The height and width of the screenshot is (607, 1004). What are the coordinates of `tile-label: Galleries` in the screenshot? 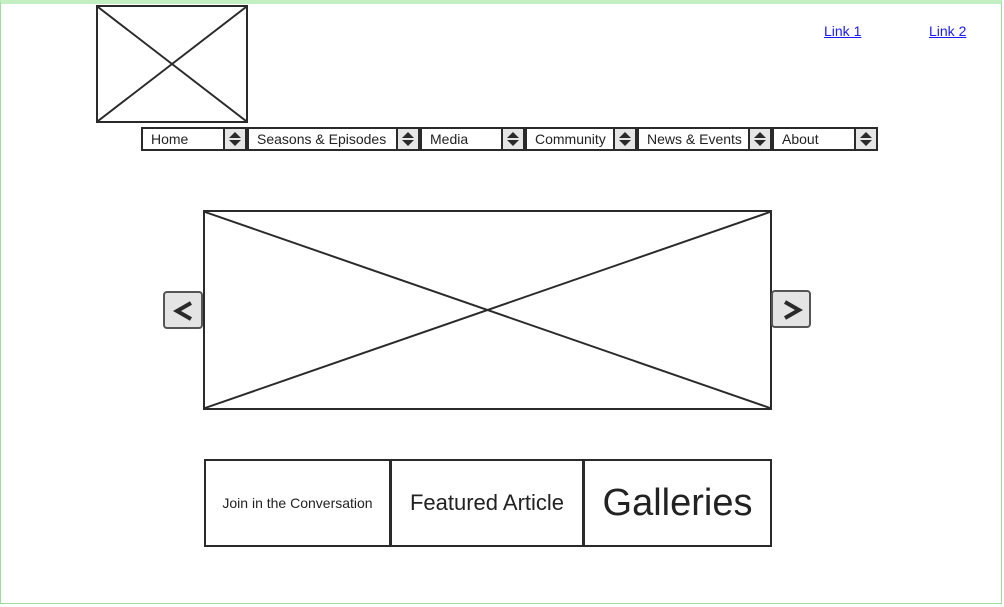 It's located at (677, 502).